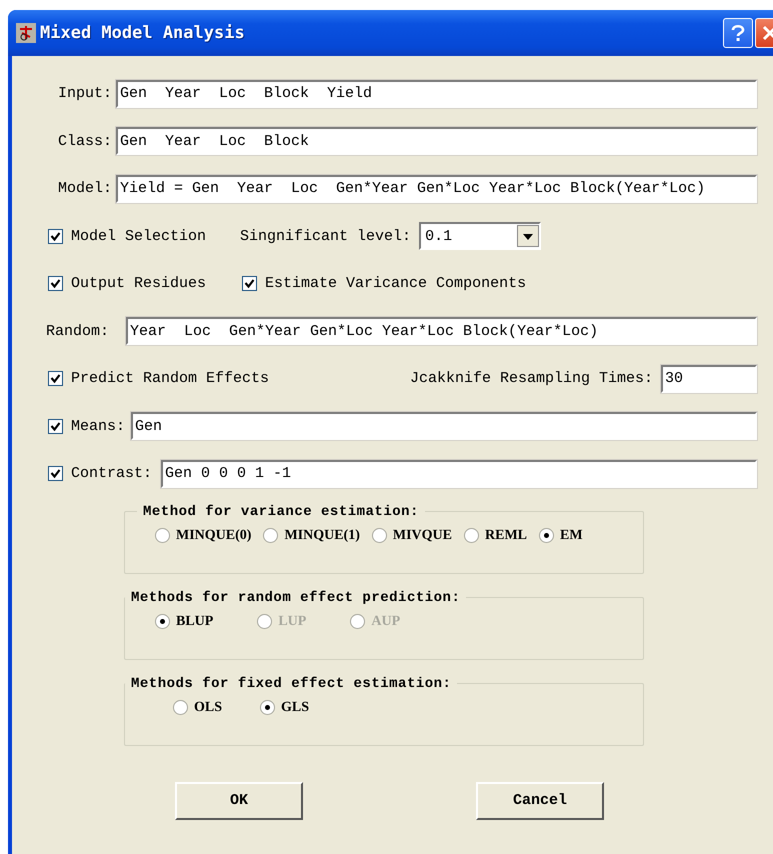 Image resolution: width=773 pixels, height=854 pixels. Describe the element at coordinates (436, 94) in the screenshot. I see `input-field: Gen Year Loc Block Yield` at that location.